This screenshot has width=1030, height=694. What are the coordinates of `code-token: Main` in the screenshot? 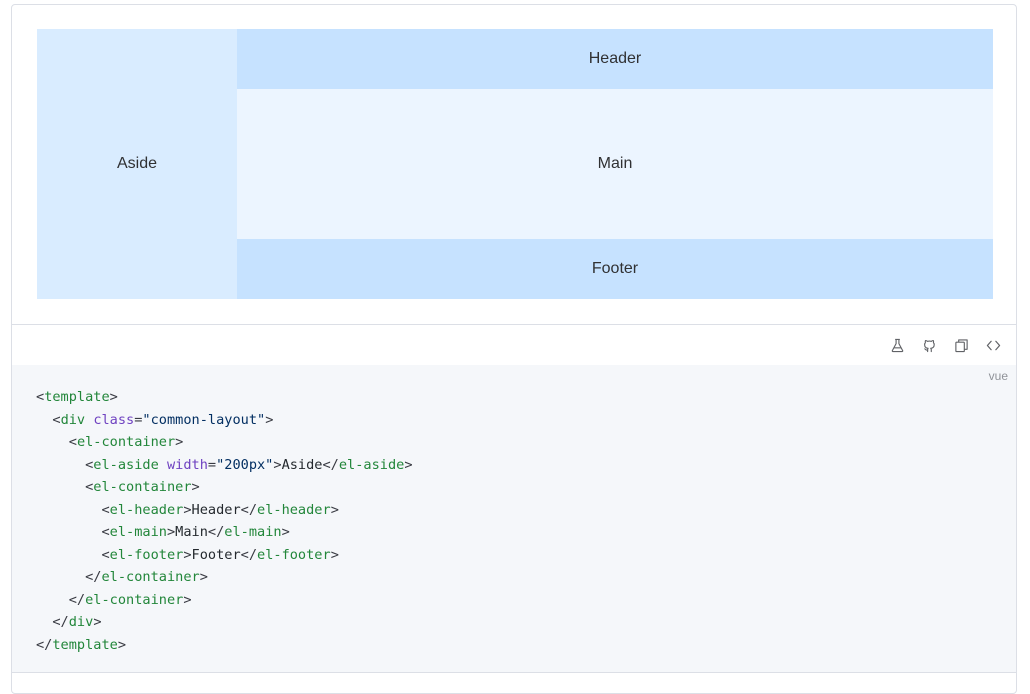 It's located at (191, 532).